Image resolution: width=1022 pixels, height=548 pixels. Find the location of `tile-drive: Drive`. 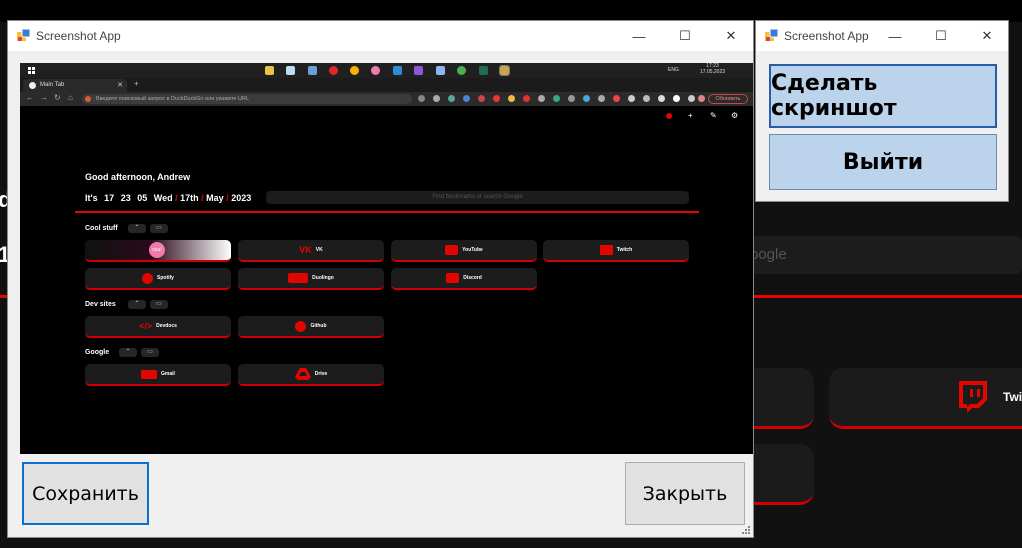

tile-drive: Drive is located at coordinates (311, 375).